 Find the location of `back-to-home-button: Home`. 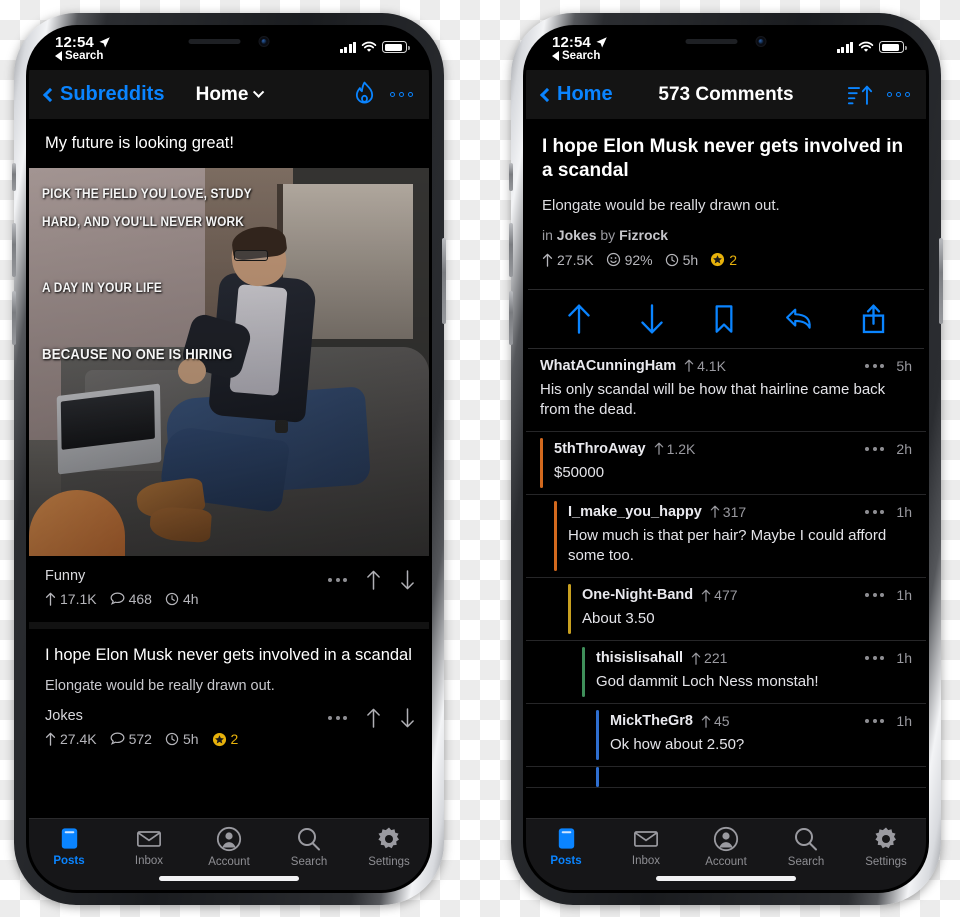

back-to-home-button: Home is located at coordinates (576, 94).